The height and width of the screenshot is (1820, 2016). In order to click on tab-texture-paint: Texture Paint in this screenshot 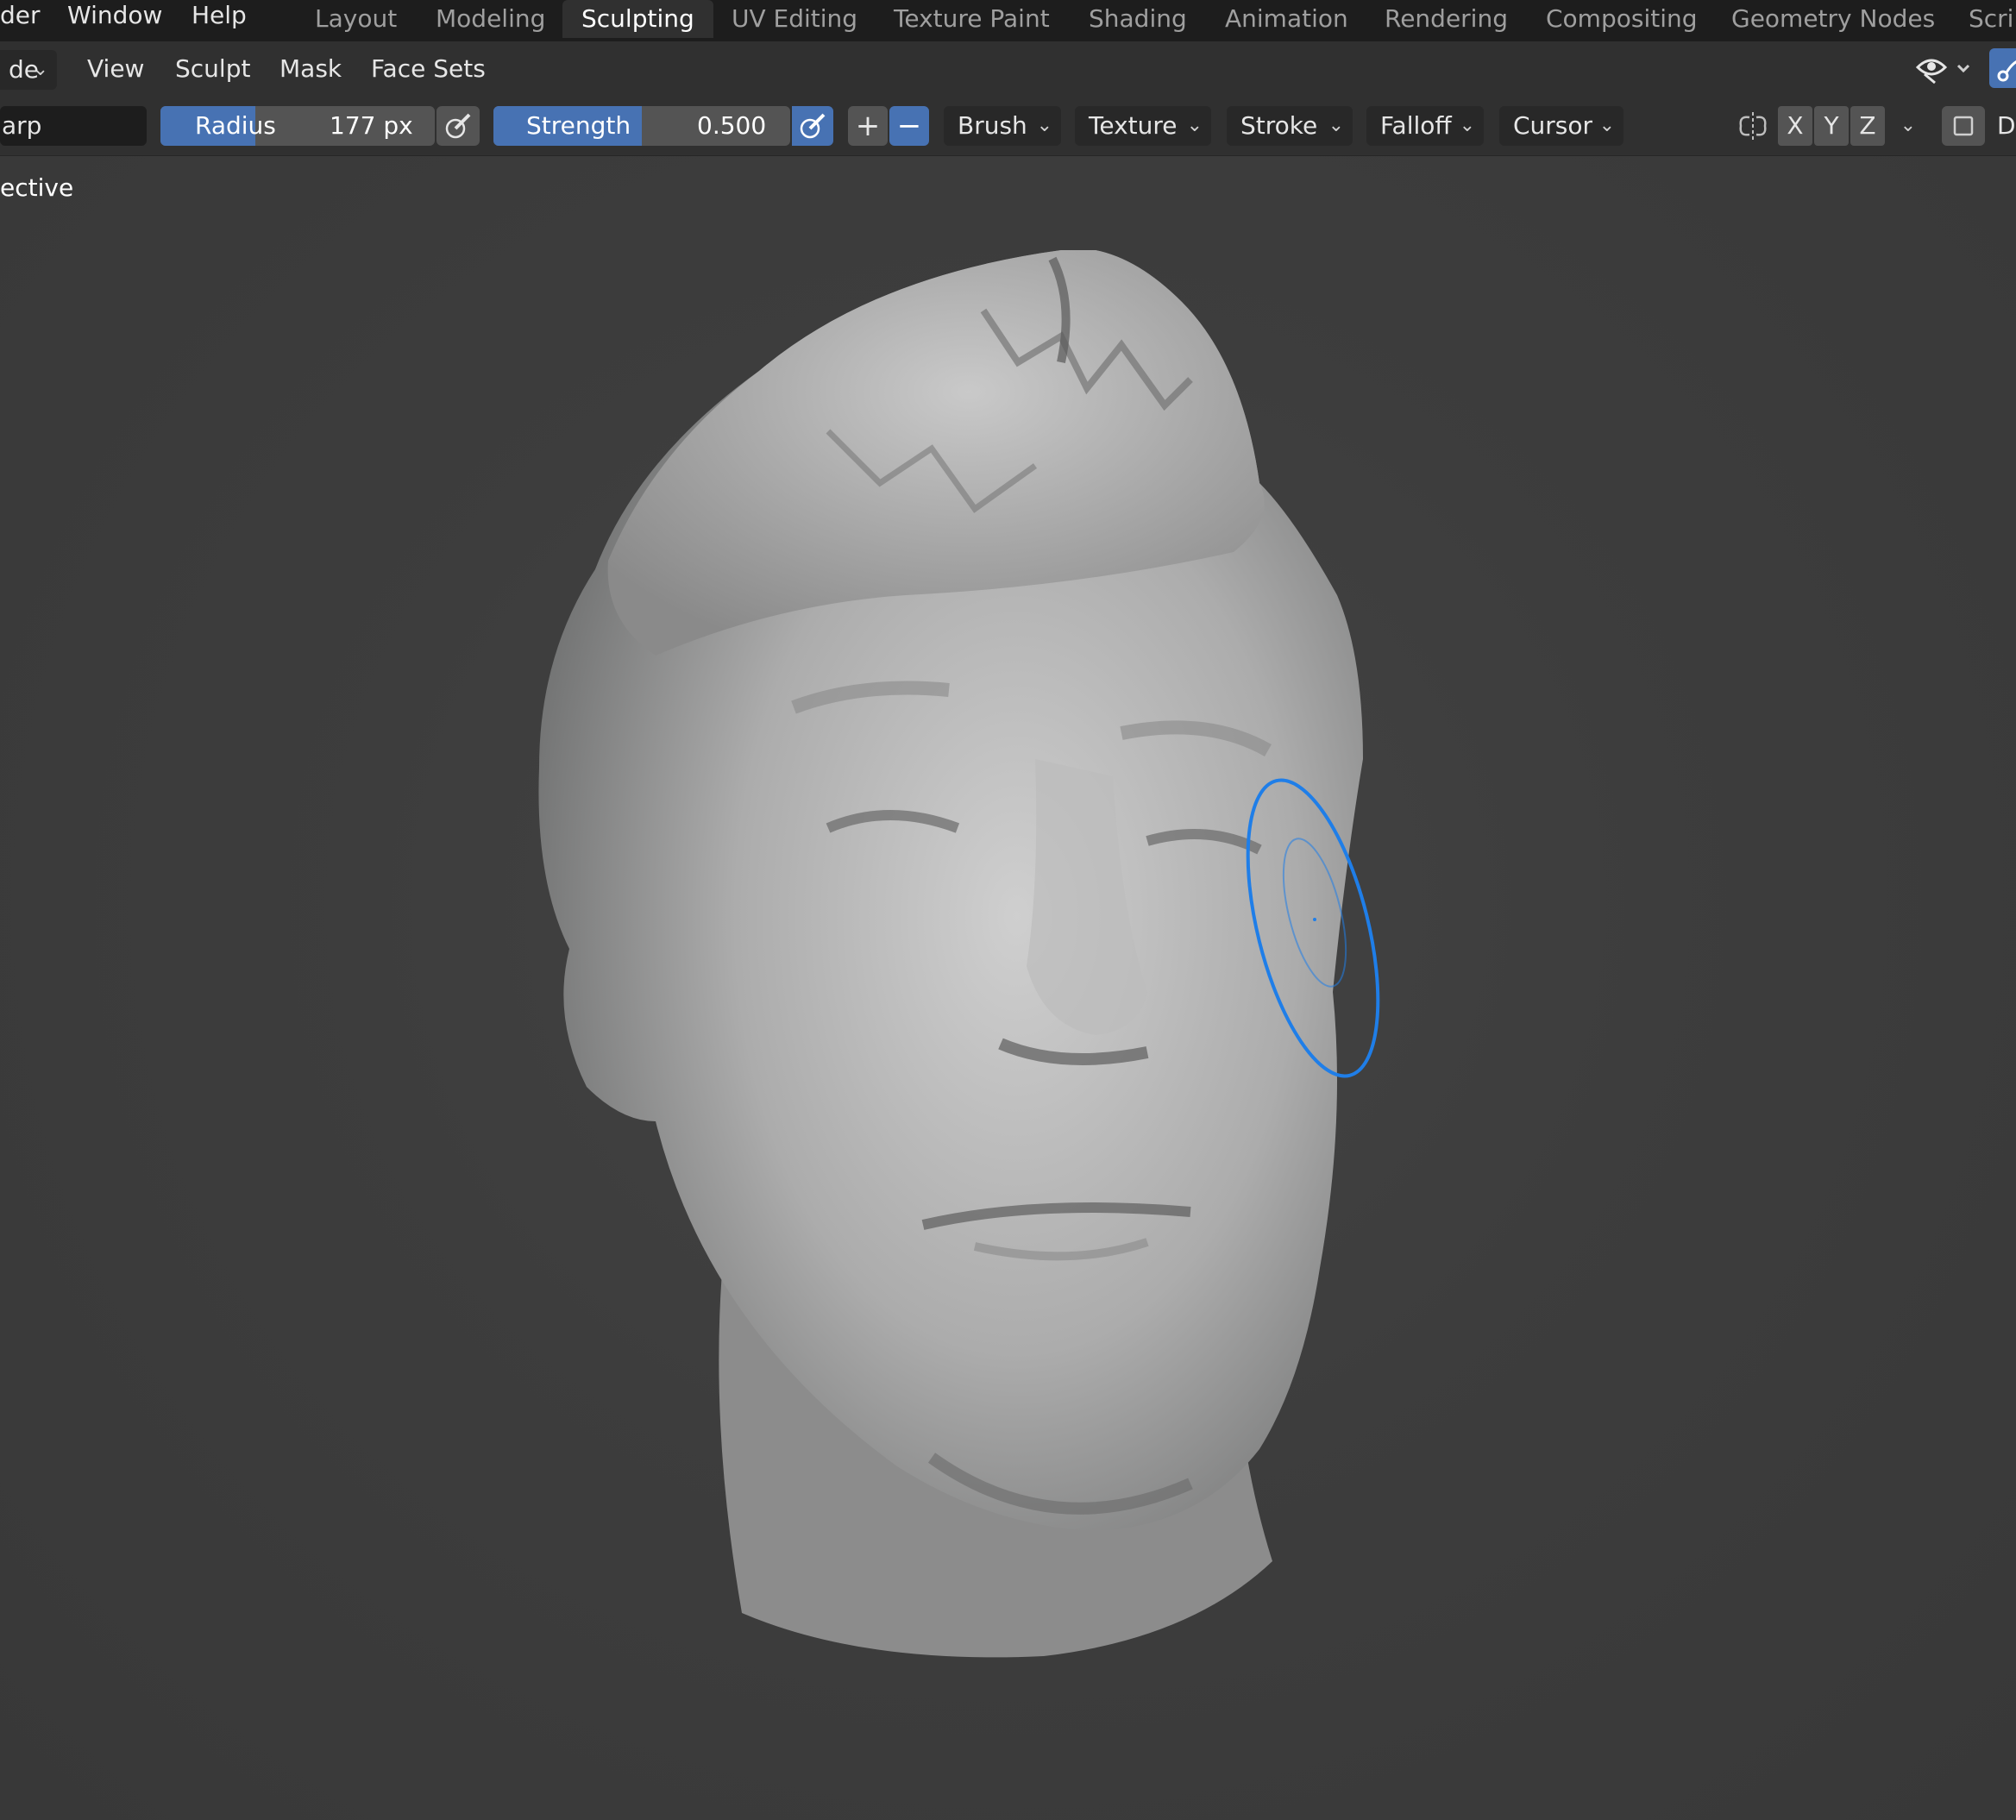, I will do `click(972, 19)`.